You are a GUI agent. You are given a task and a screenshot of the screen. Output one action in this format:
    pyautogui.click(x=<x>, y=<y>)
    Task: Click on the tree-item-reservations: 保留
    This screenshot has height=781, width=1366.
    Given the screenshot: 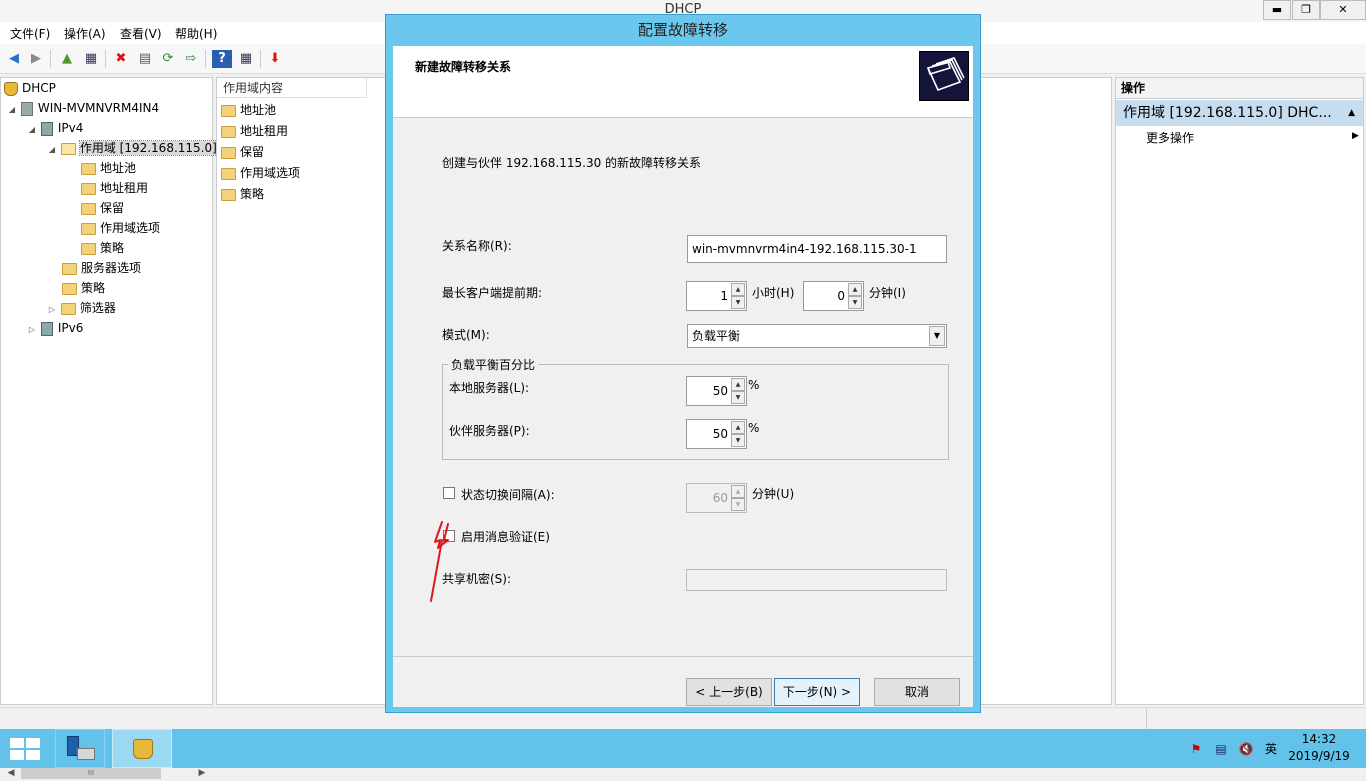 What is the action you would take?
    pyautogui.click(x=102, y=208)
    